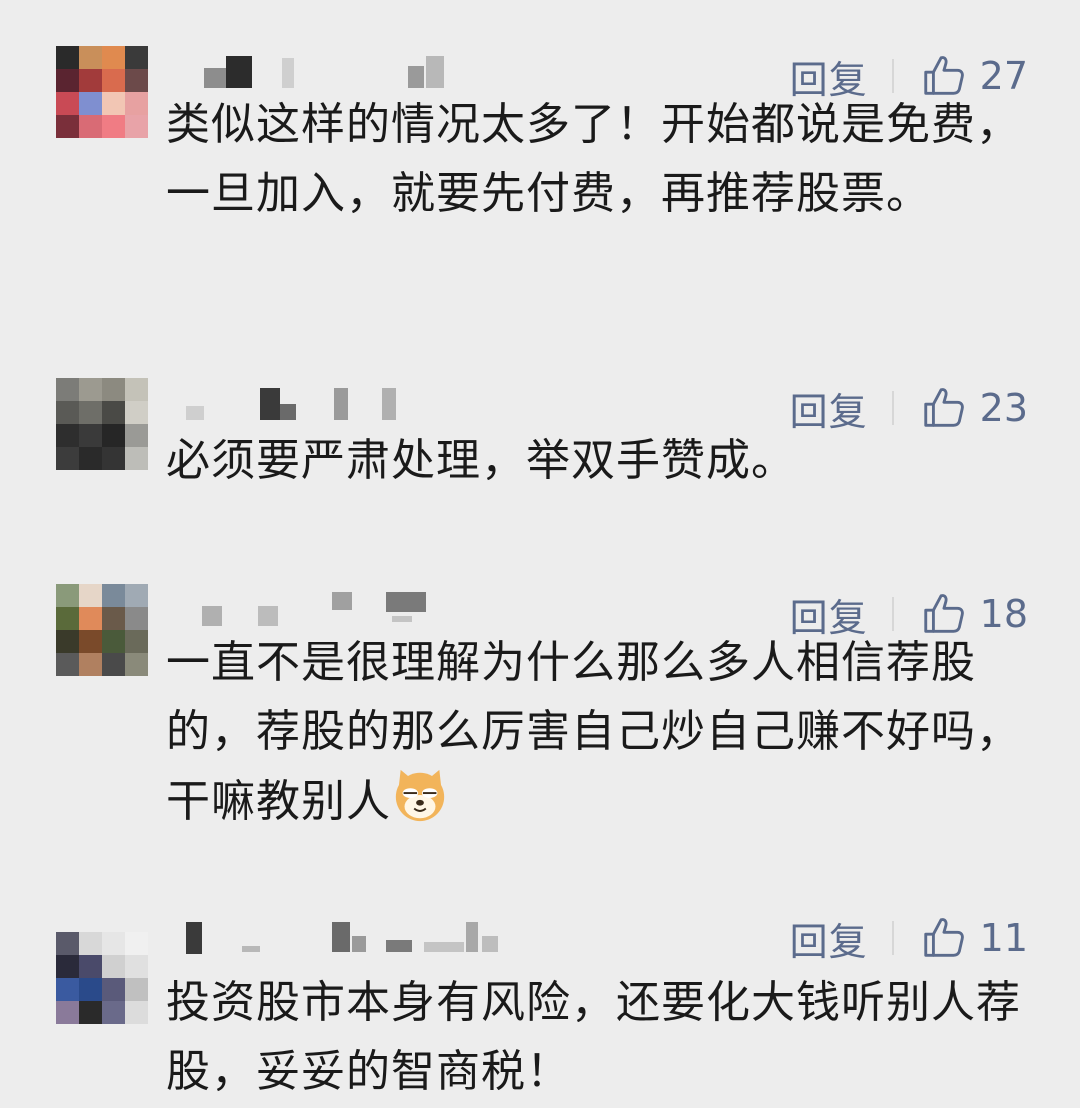 This screenshot has height=1108, width=1080. What do you see at coordinates (909, 938) in the screenshot?
I see `comment-actions: 回复 11` at bounding box center [909, 938].